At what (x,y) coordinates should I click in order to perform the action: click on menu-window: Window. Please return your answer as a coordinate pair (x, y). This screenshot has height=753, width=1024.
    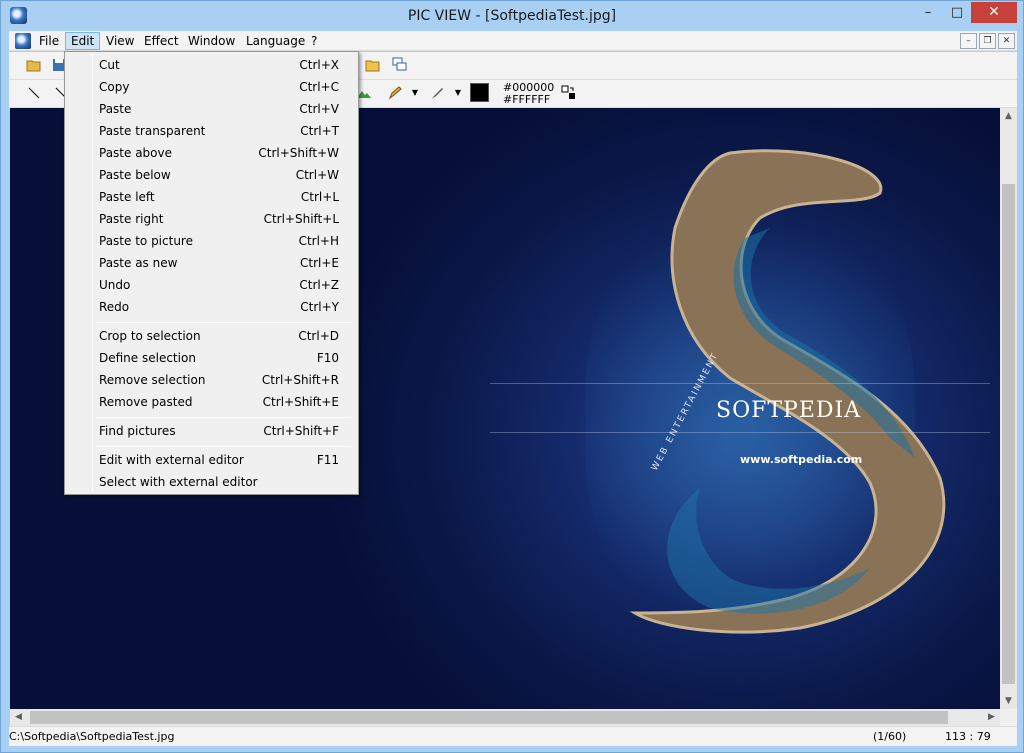
    Looking at the image, I should click on (211, 41).